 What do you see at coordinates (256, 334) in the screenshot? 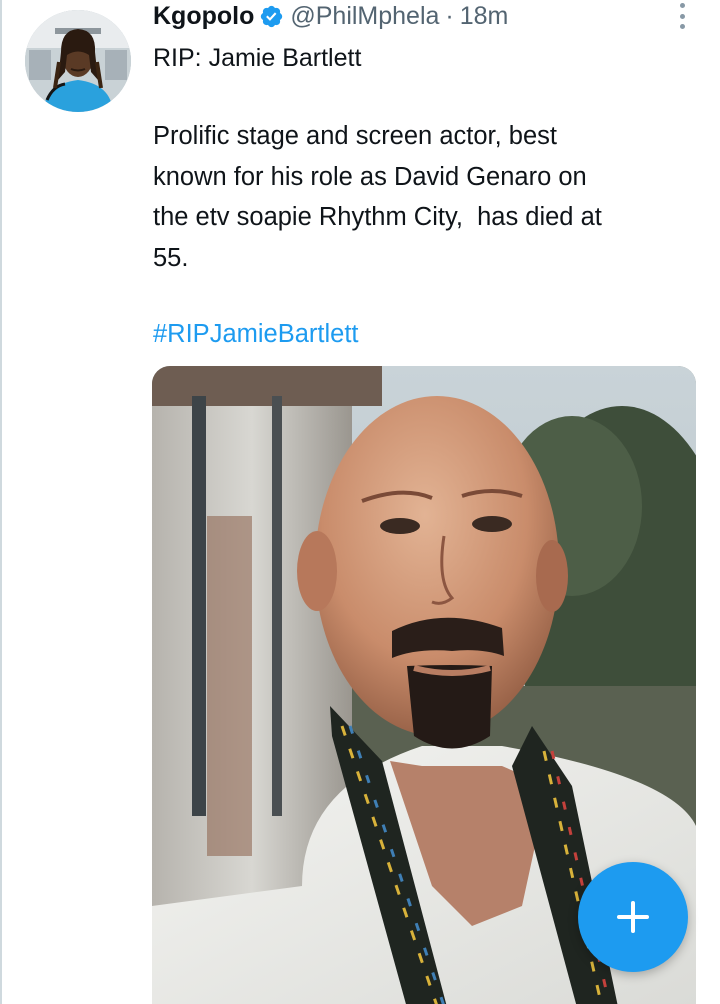
I see `hashtag-link: #RIPJamieBartlett` at bounding box center [256, 334].